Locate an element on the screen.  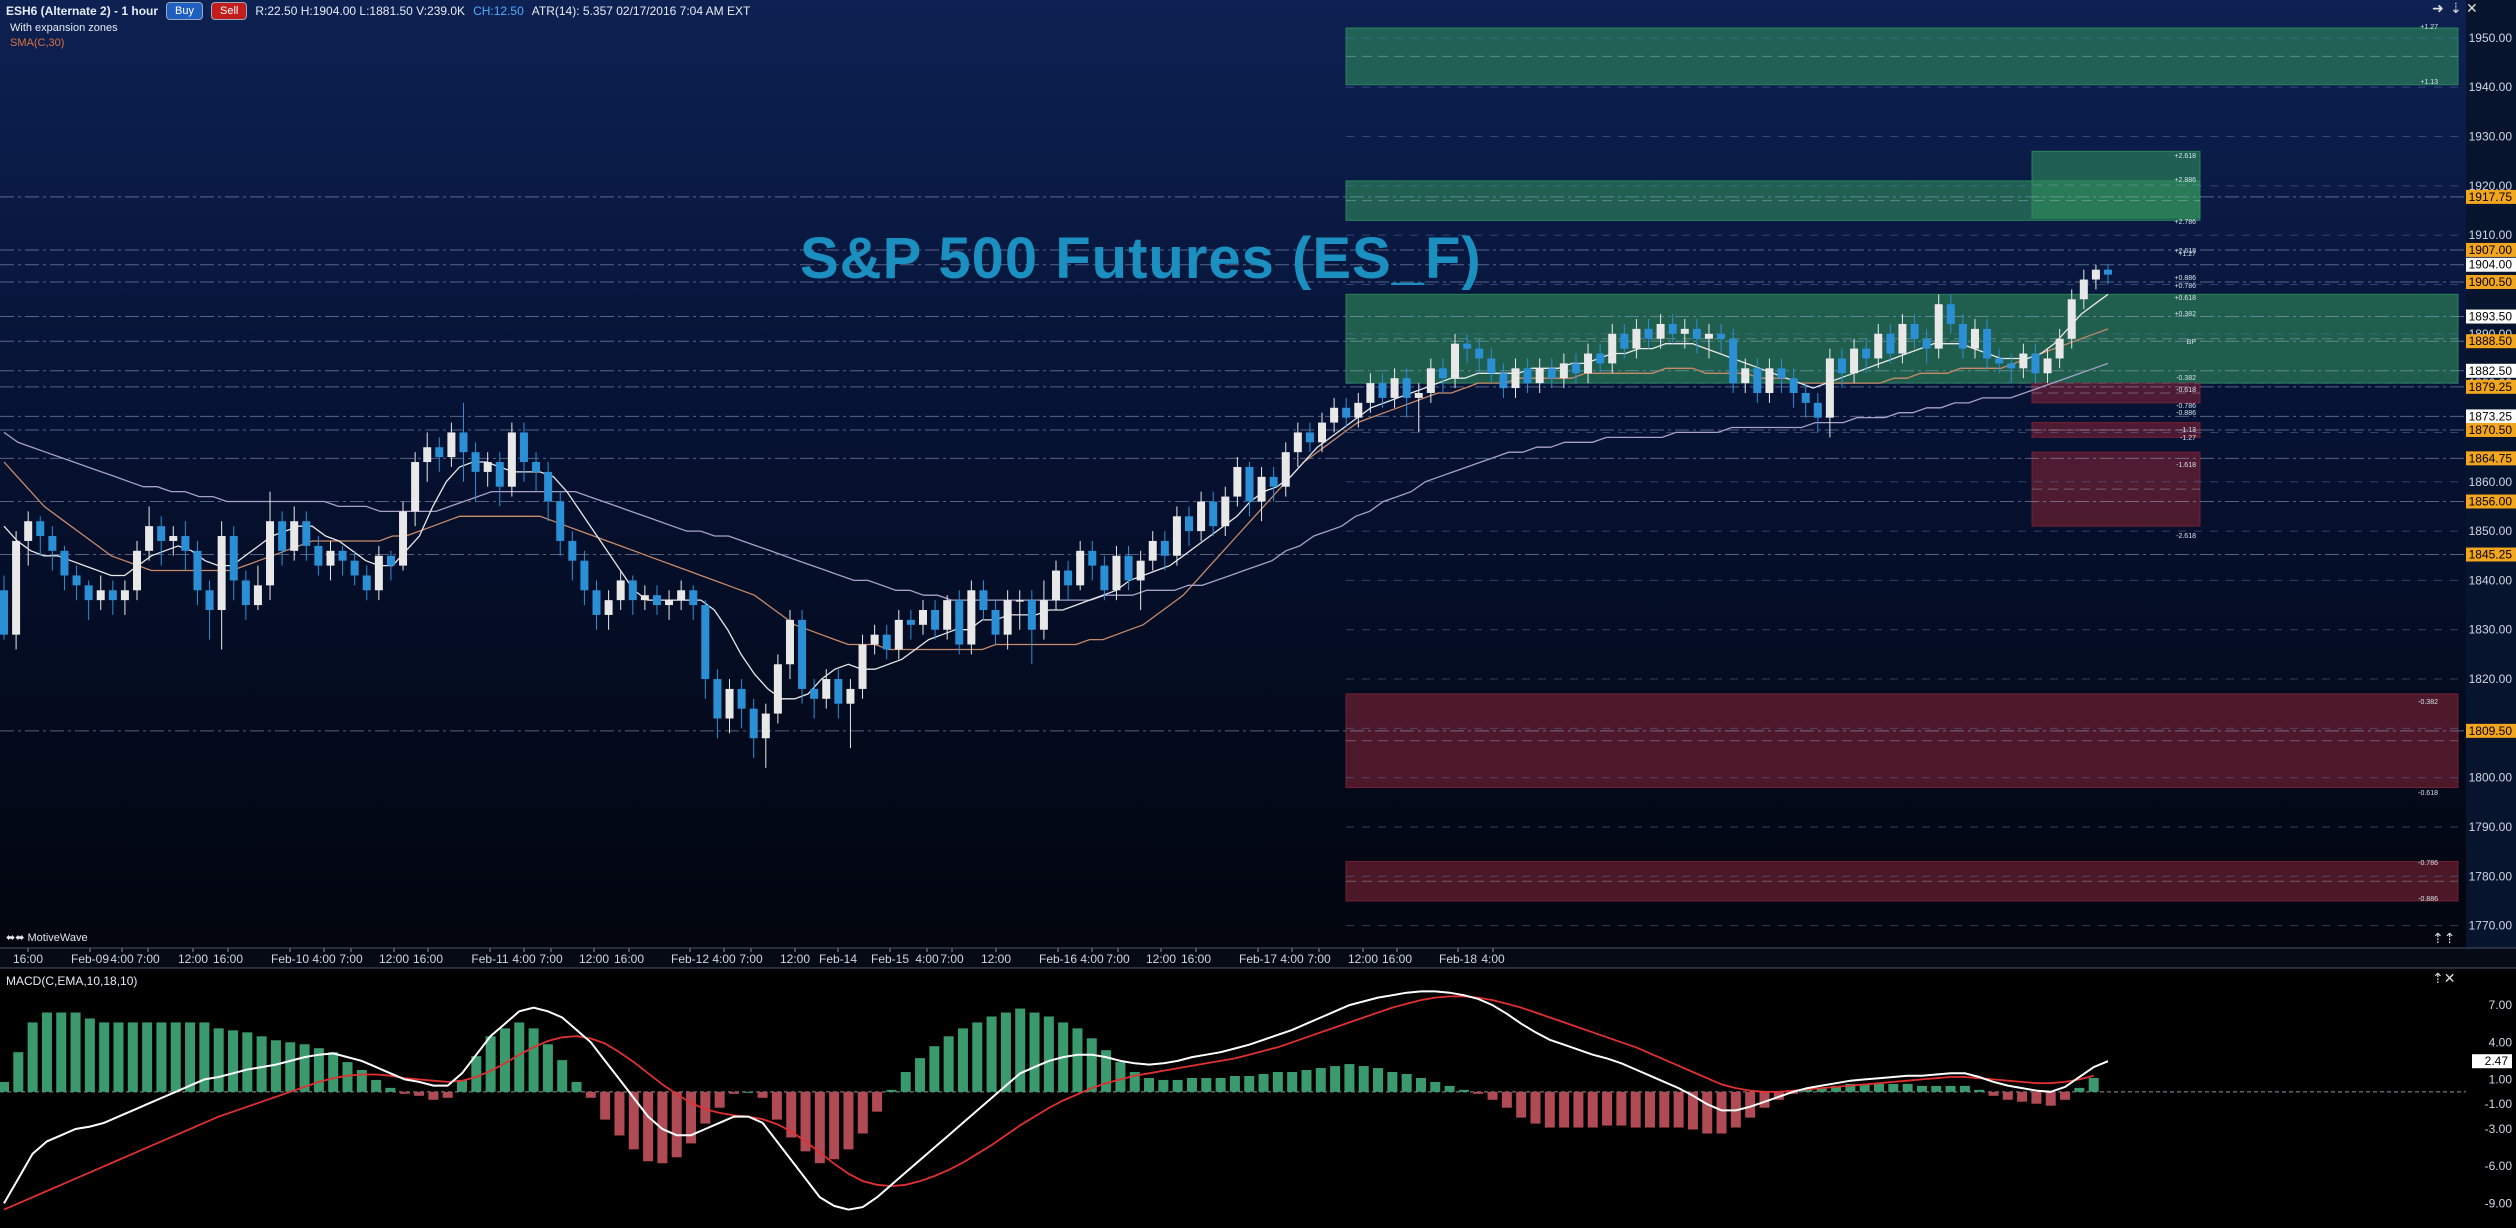
close-icon: ✕ is located at coordinates (2472, 8).